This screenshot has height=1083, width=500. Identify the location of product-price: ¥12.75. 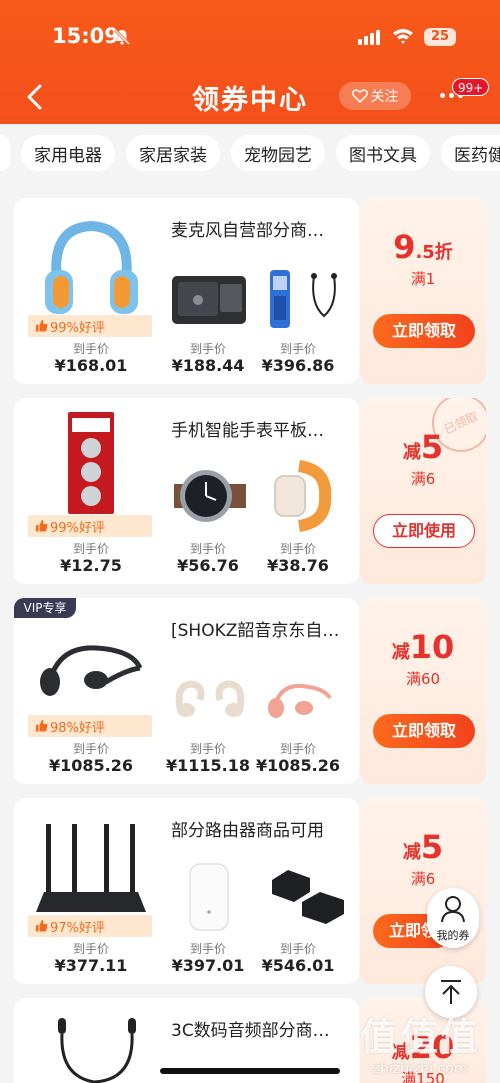
(91, 565).